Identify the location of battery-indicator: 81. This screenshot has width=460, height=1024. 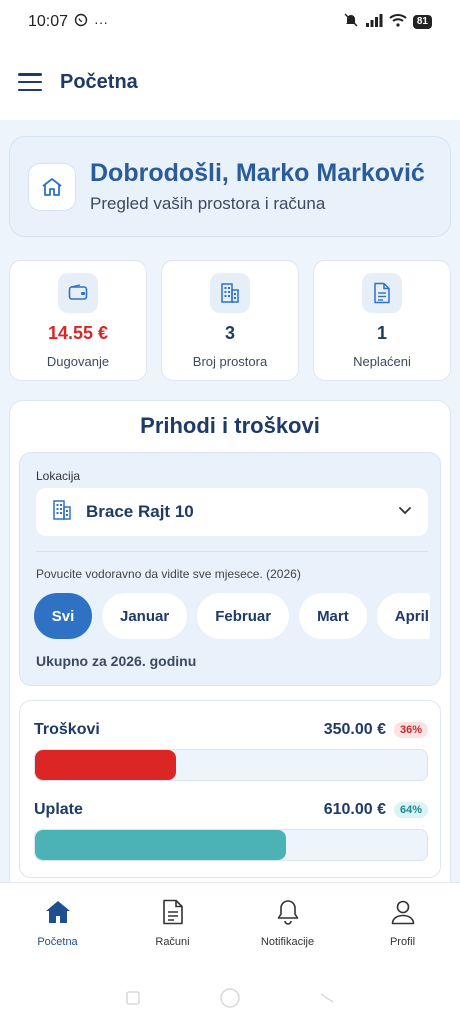
(422, 22).